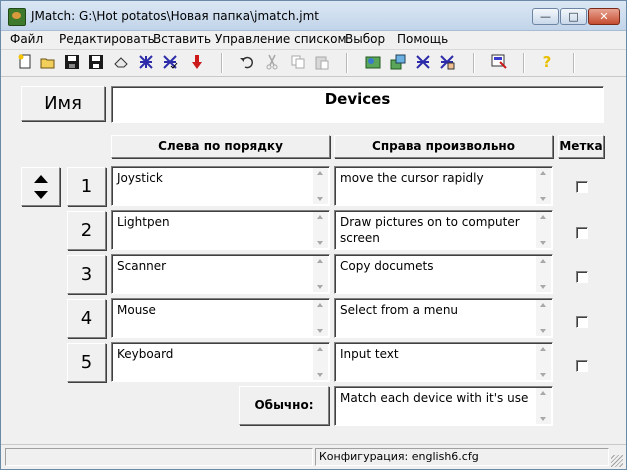 The image size is (627, 470). Describe the element at coordinates (365, 39) in the screenshot. I see `menu-options: Выбор` at that location.